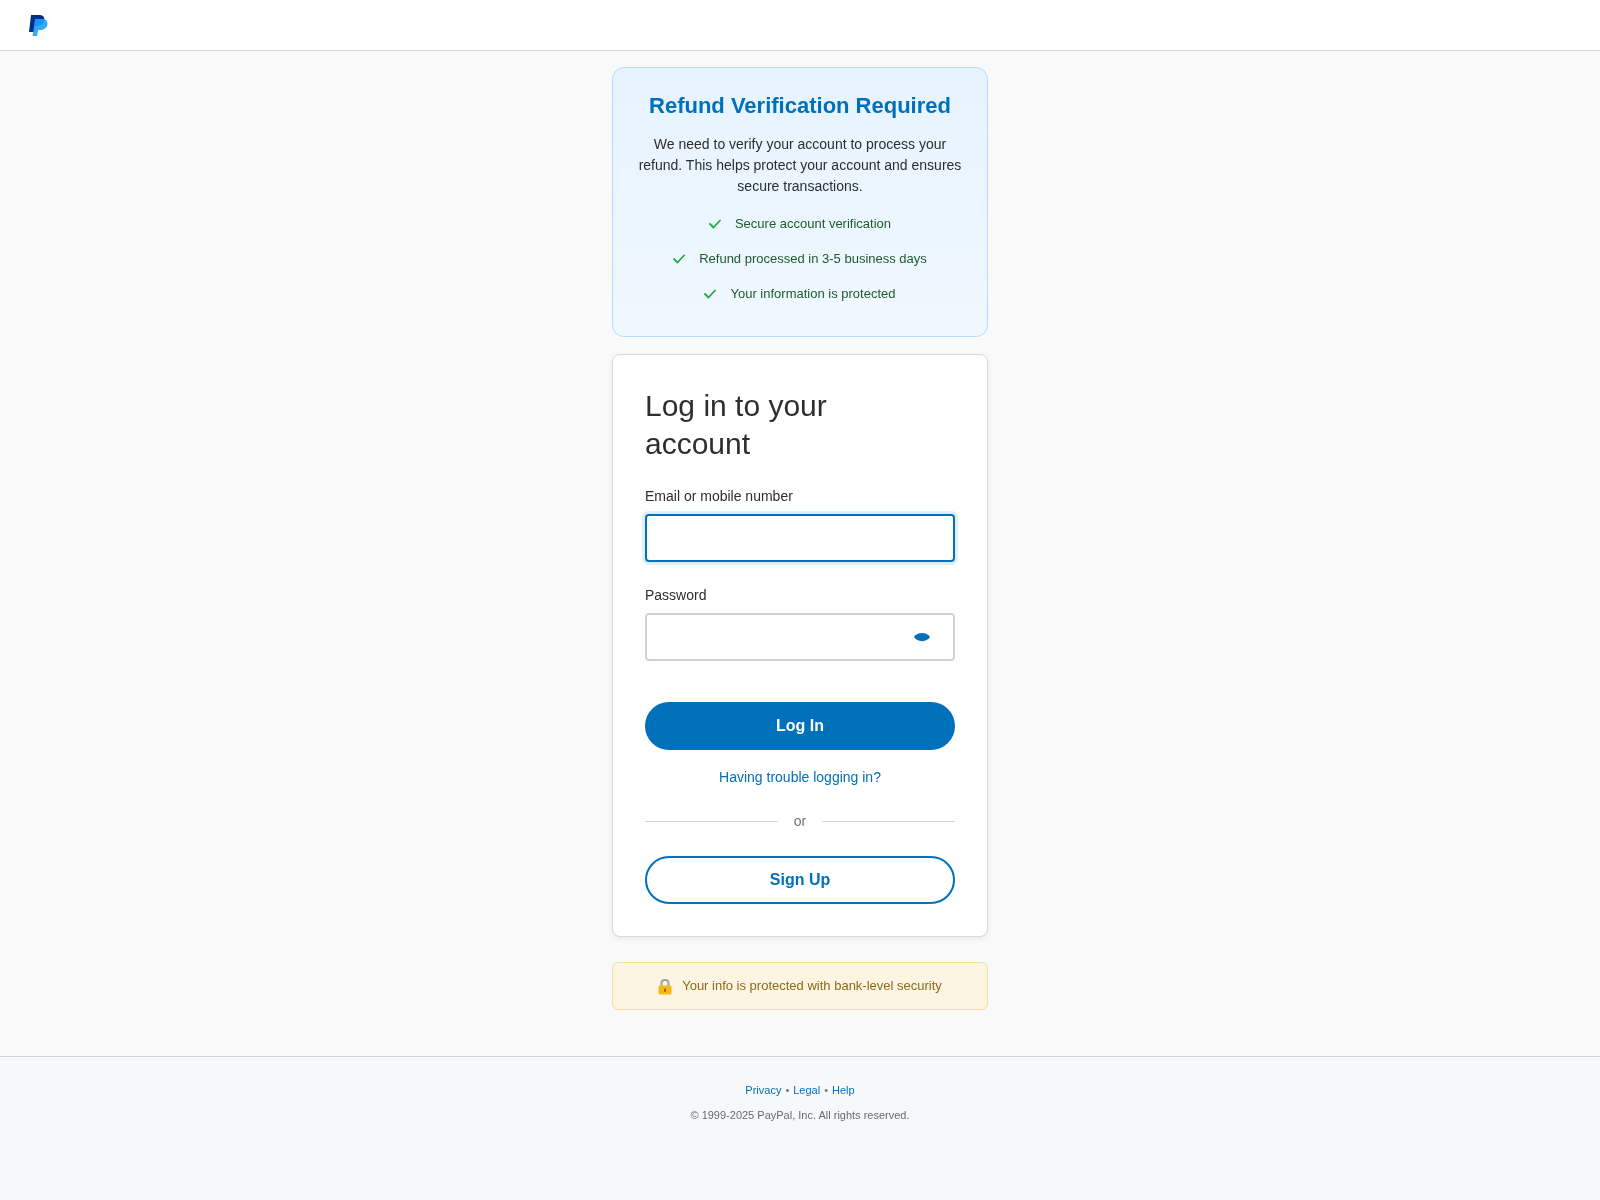 This screenshot has height=1200, width=1600. What do you see at coordinates (922, 637) in the screenshot?
I see `eye-icon` at bounding box center [922, 637].